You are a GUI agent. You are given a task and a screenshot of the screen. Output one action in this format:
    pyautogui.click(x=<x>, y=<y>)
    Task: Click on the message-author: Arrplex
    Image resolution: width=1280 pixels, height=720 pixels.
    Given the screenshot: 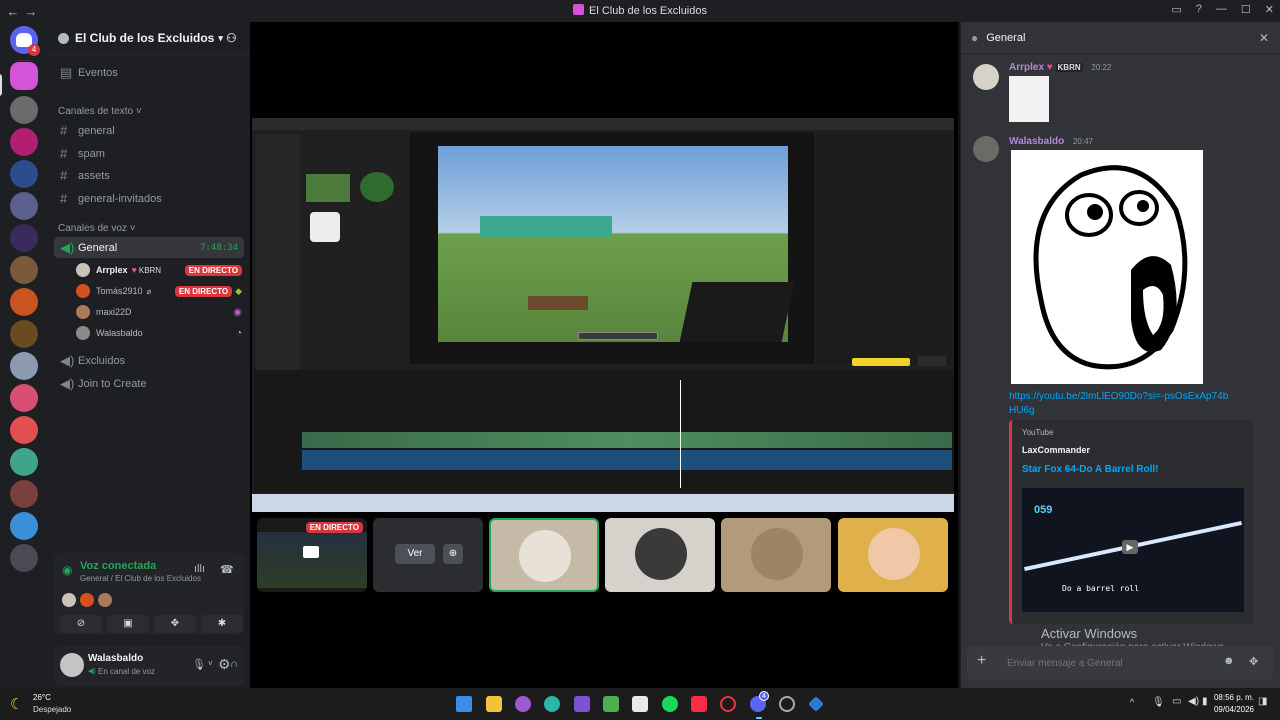 What is the action you would take?
    pyautogui.click(x=1026, y=67)
    